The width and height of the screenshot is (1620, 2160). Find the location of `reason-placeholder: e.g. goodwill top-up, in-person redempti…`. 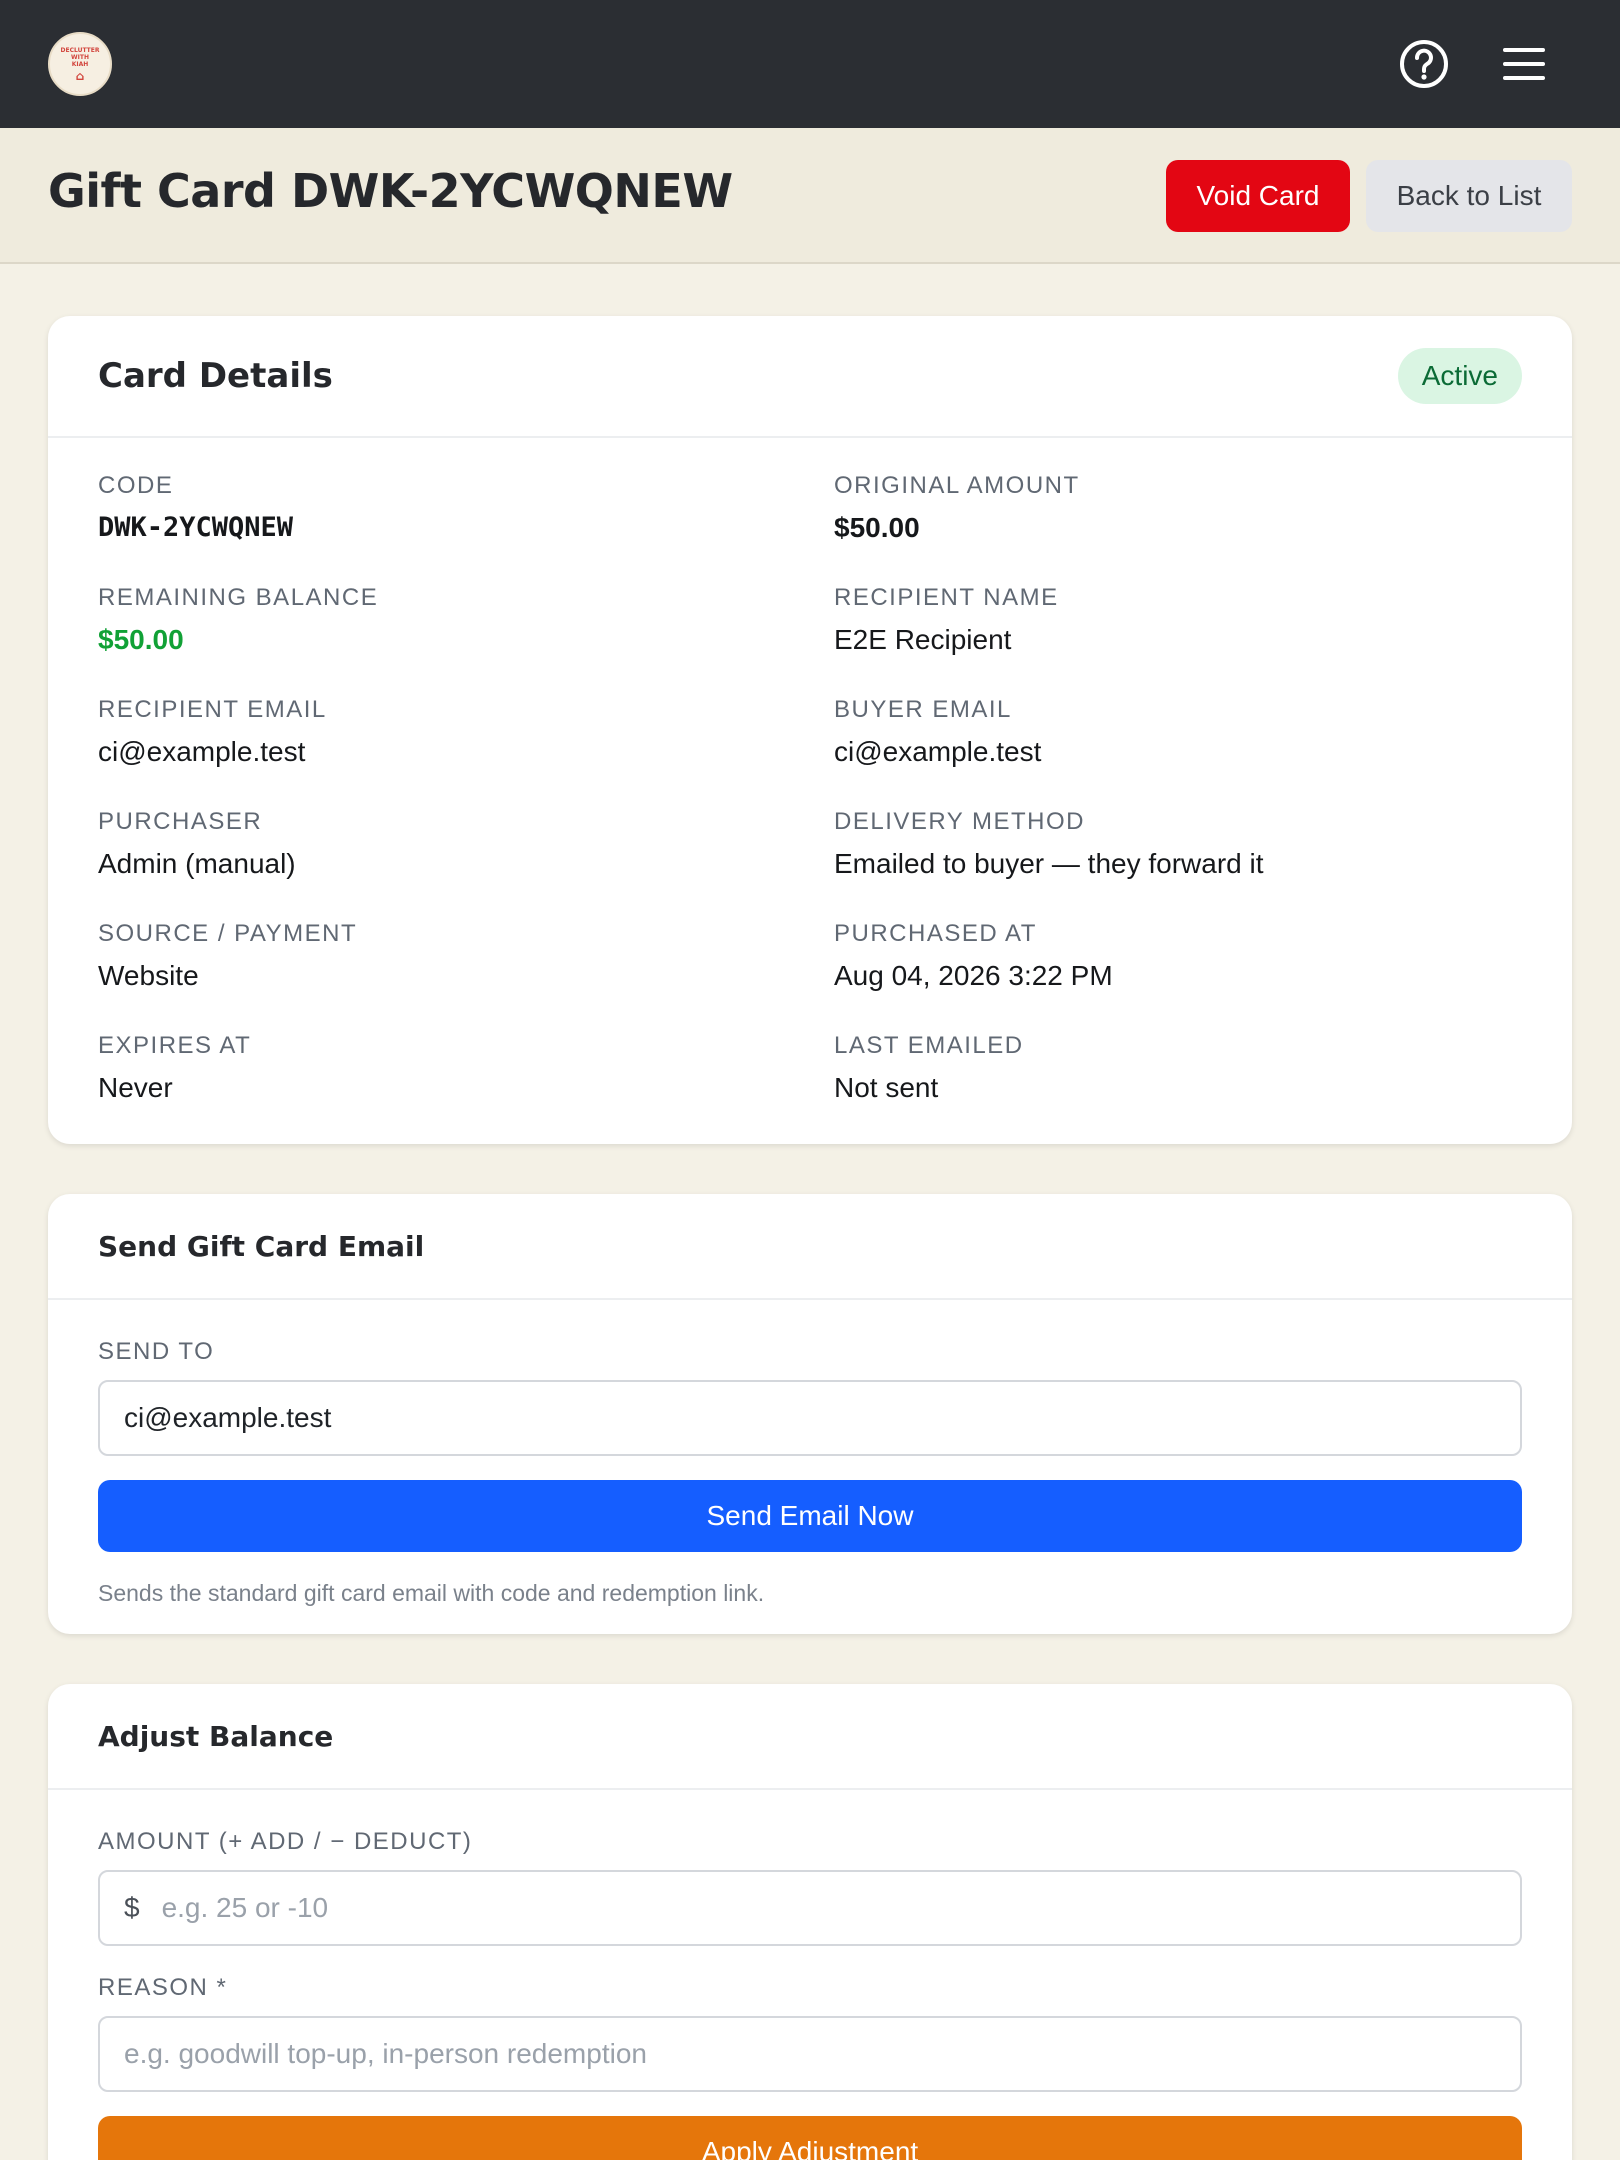

reason-placeholder: e.g. goodwill top-up, in-person redempti… is located at coordinates (385, 2053).